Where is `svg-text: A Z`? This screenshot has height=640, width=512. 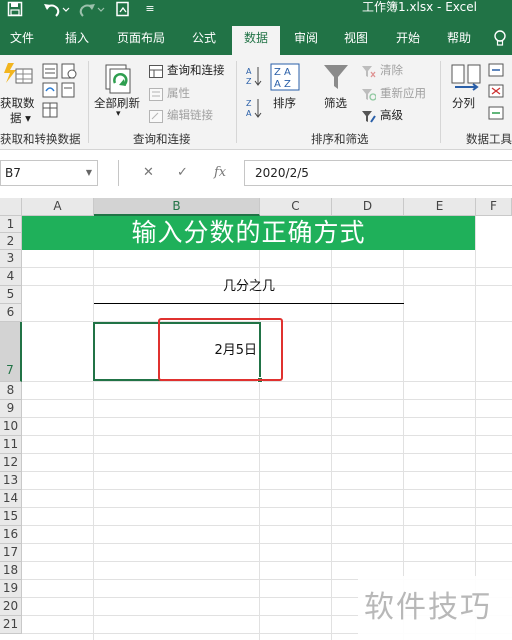
svg-text: A Z is located at coordinates (282, 84).